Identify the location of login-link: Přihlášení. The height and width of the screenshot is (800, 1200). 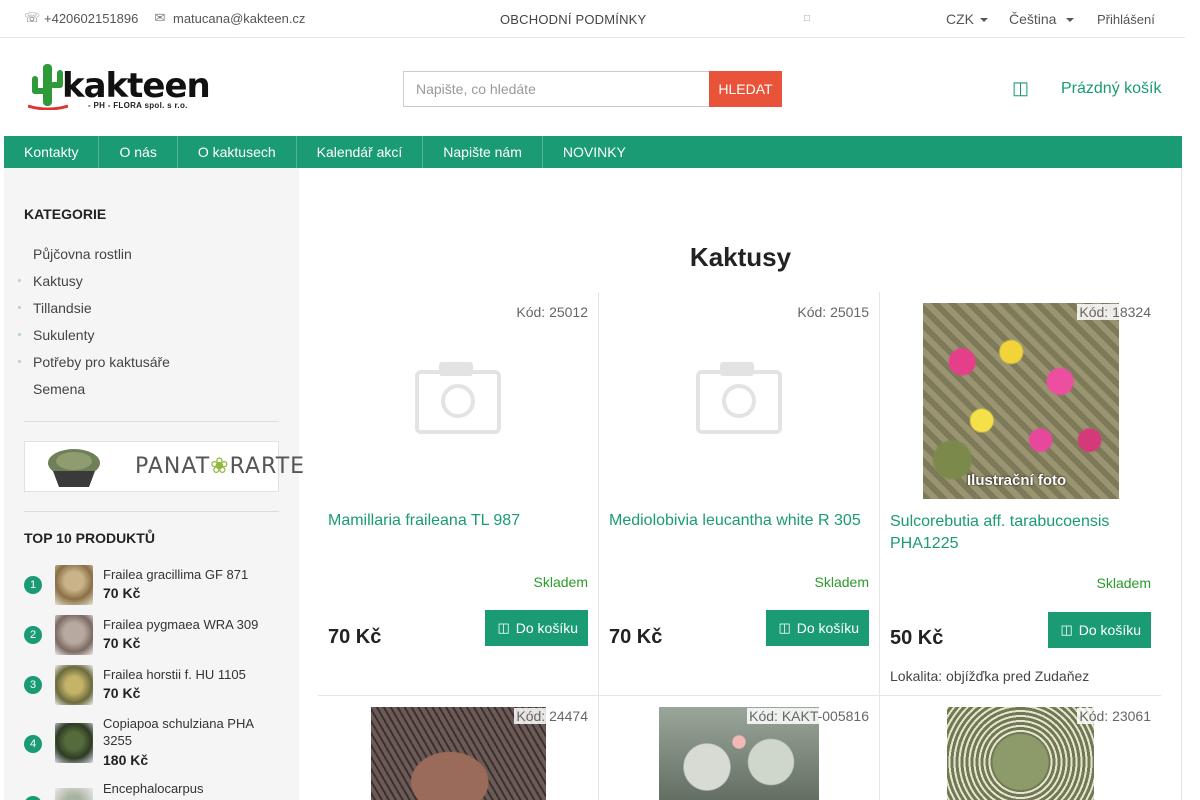
(1126, 19).